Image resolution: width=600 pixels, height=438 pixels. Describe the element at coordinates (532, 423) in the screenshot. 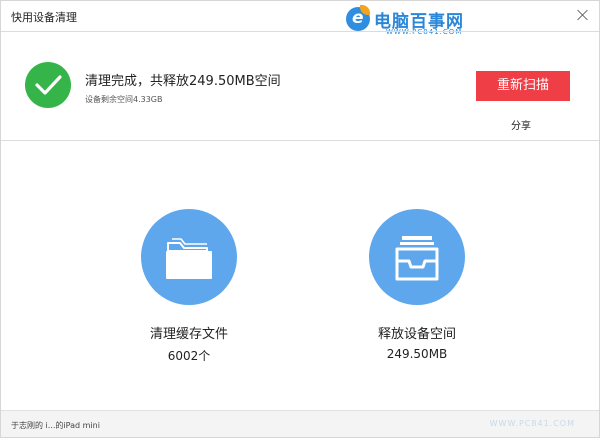

I see `watermark-footer-url: WWW.PC841.COM` at that location.